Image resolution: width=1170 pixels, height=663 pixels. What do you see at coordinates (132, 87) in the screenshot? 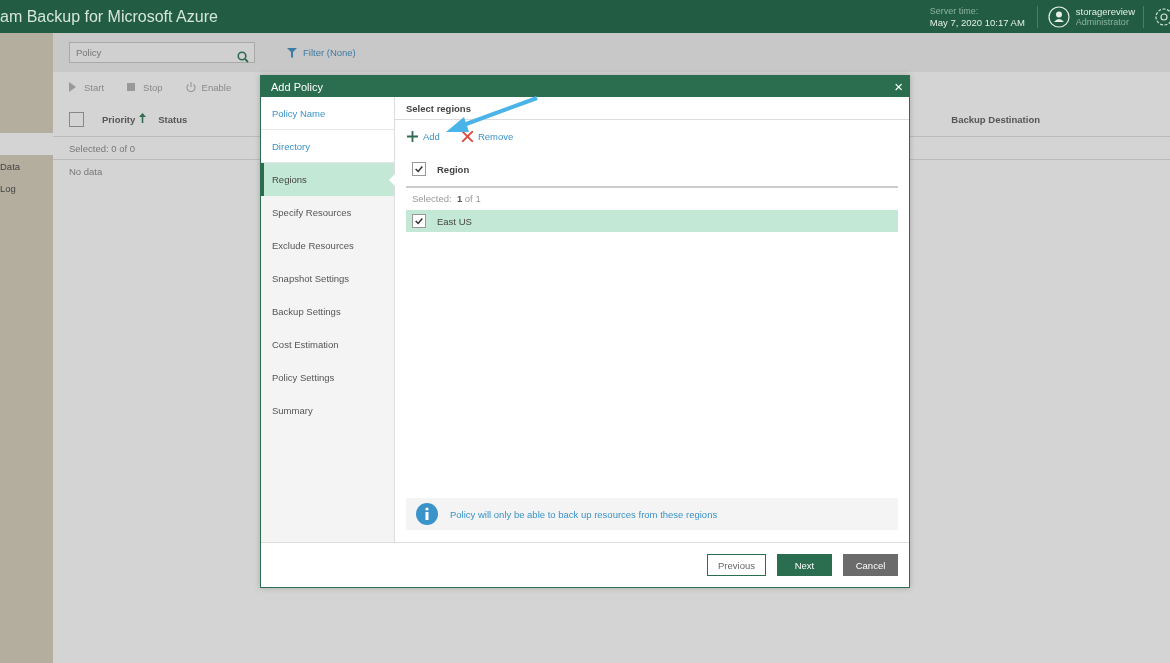
I see `stop-icon` at bounding box center [132, 87].